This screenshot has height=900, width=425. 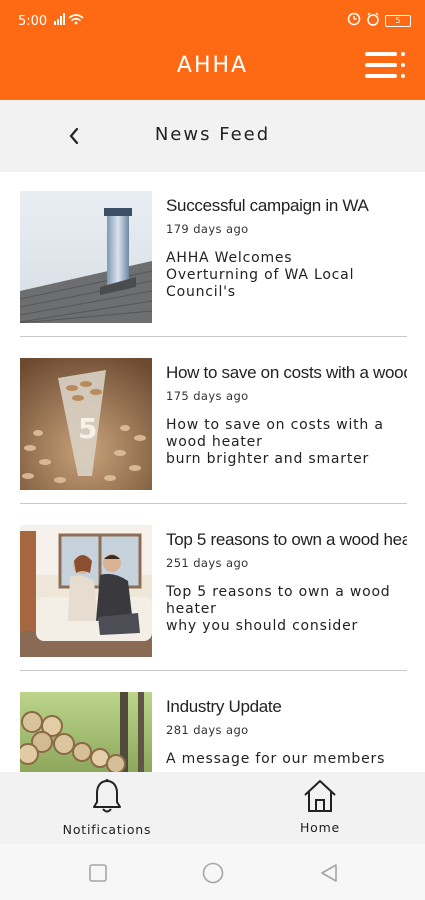 I want to click on svg-text: 5, so click(x=87, y=428).